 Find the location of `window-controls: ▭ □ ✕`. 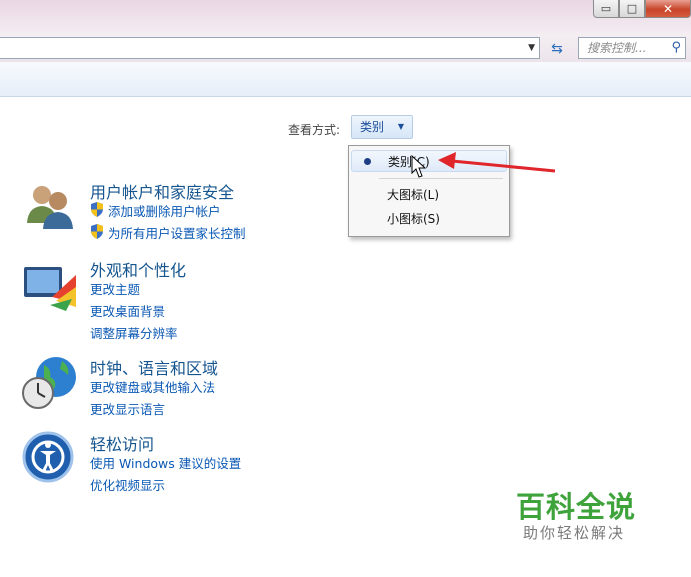

window-controls: ▭ □ ✕ is located at coordinates (642, 10).